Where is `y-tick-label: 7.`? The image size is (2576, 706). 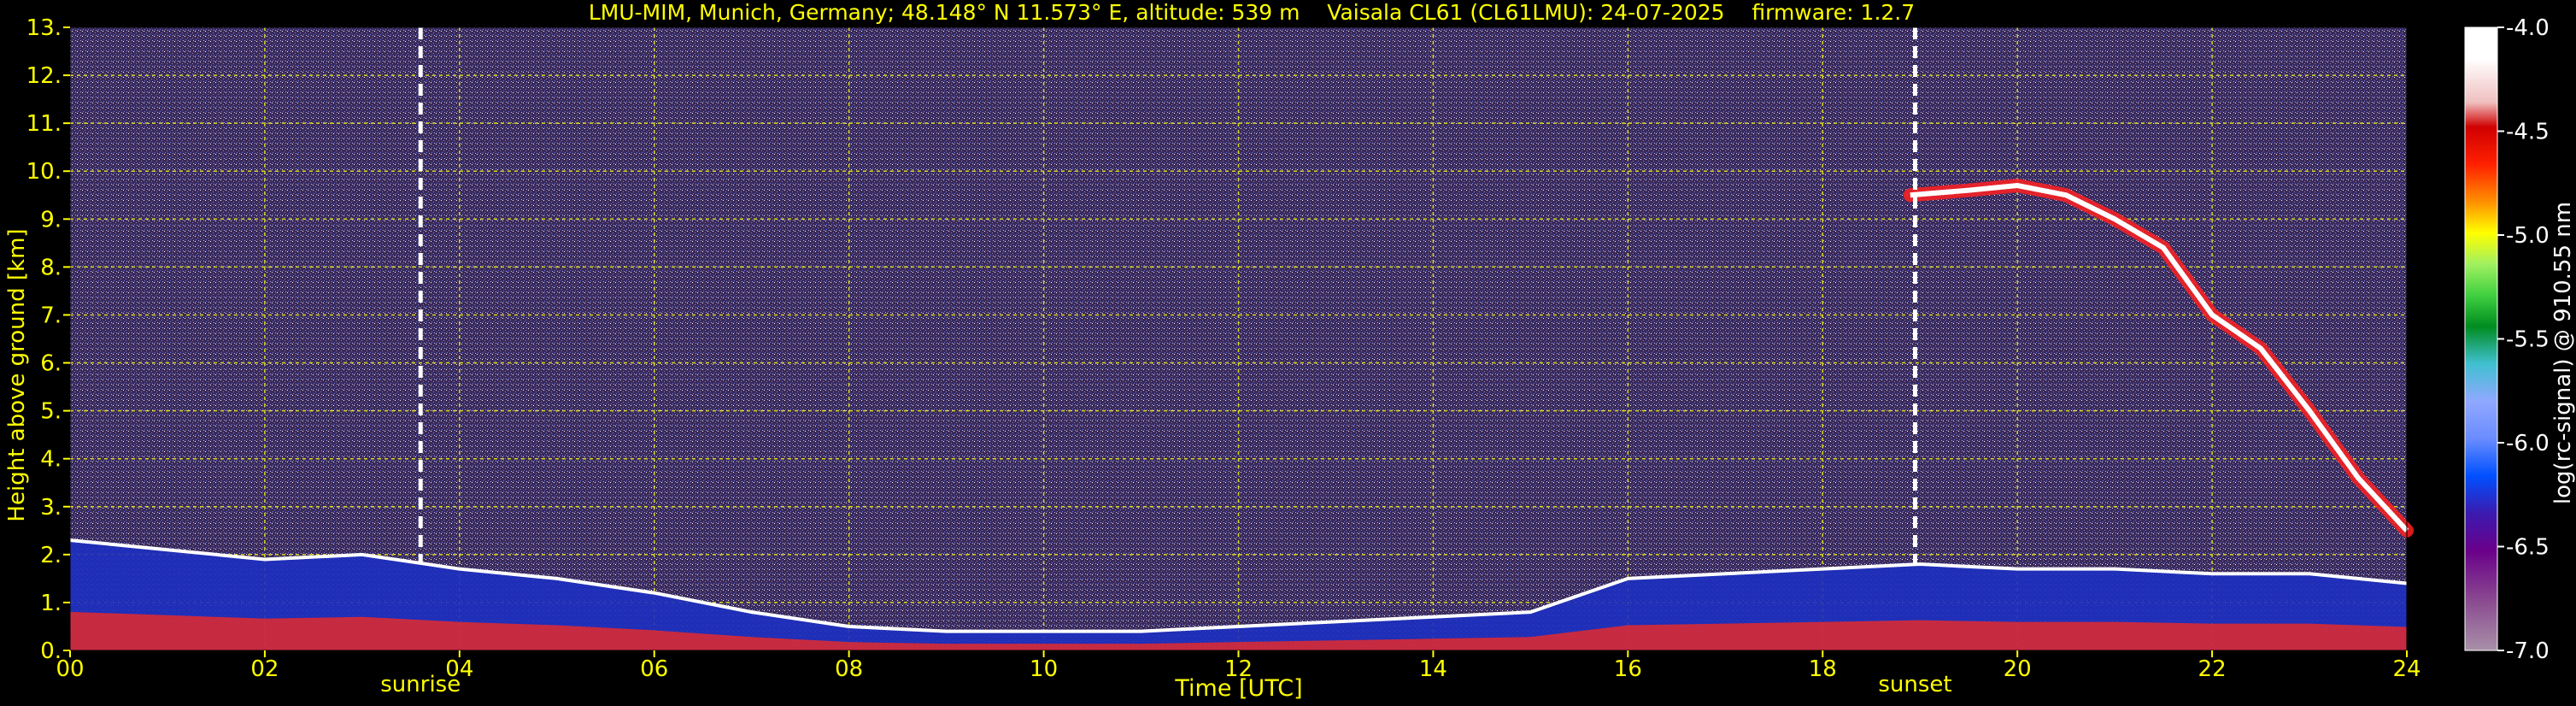 y-tick-label: 7. is located at coordinates (51, 315).